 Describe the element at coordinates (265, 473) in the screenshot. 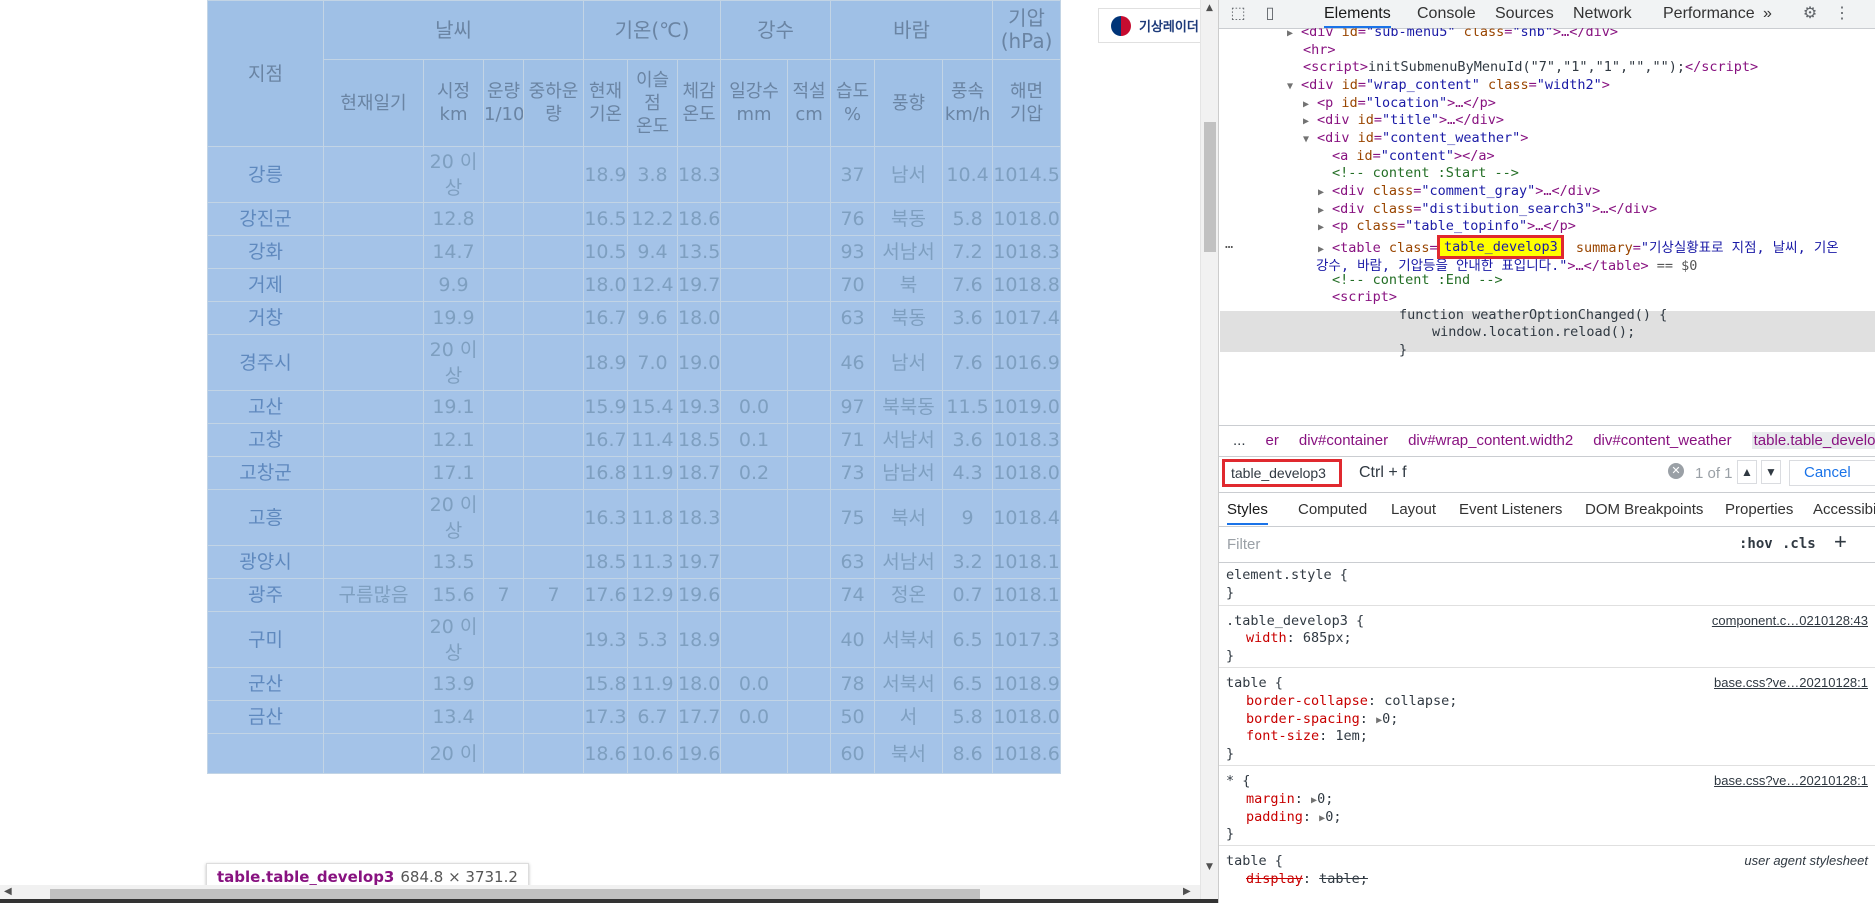

I see `station-link: 고창군` at that location.